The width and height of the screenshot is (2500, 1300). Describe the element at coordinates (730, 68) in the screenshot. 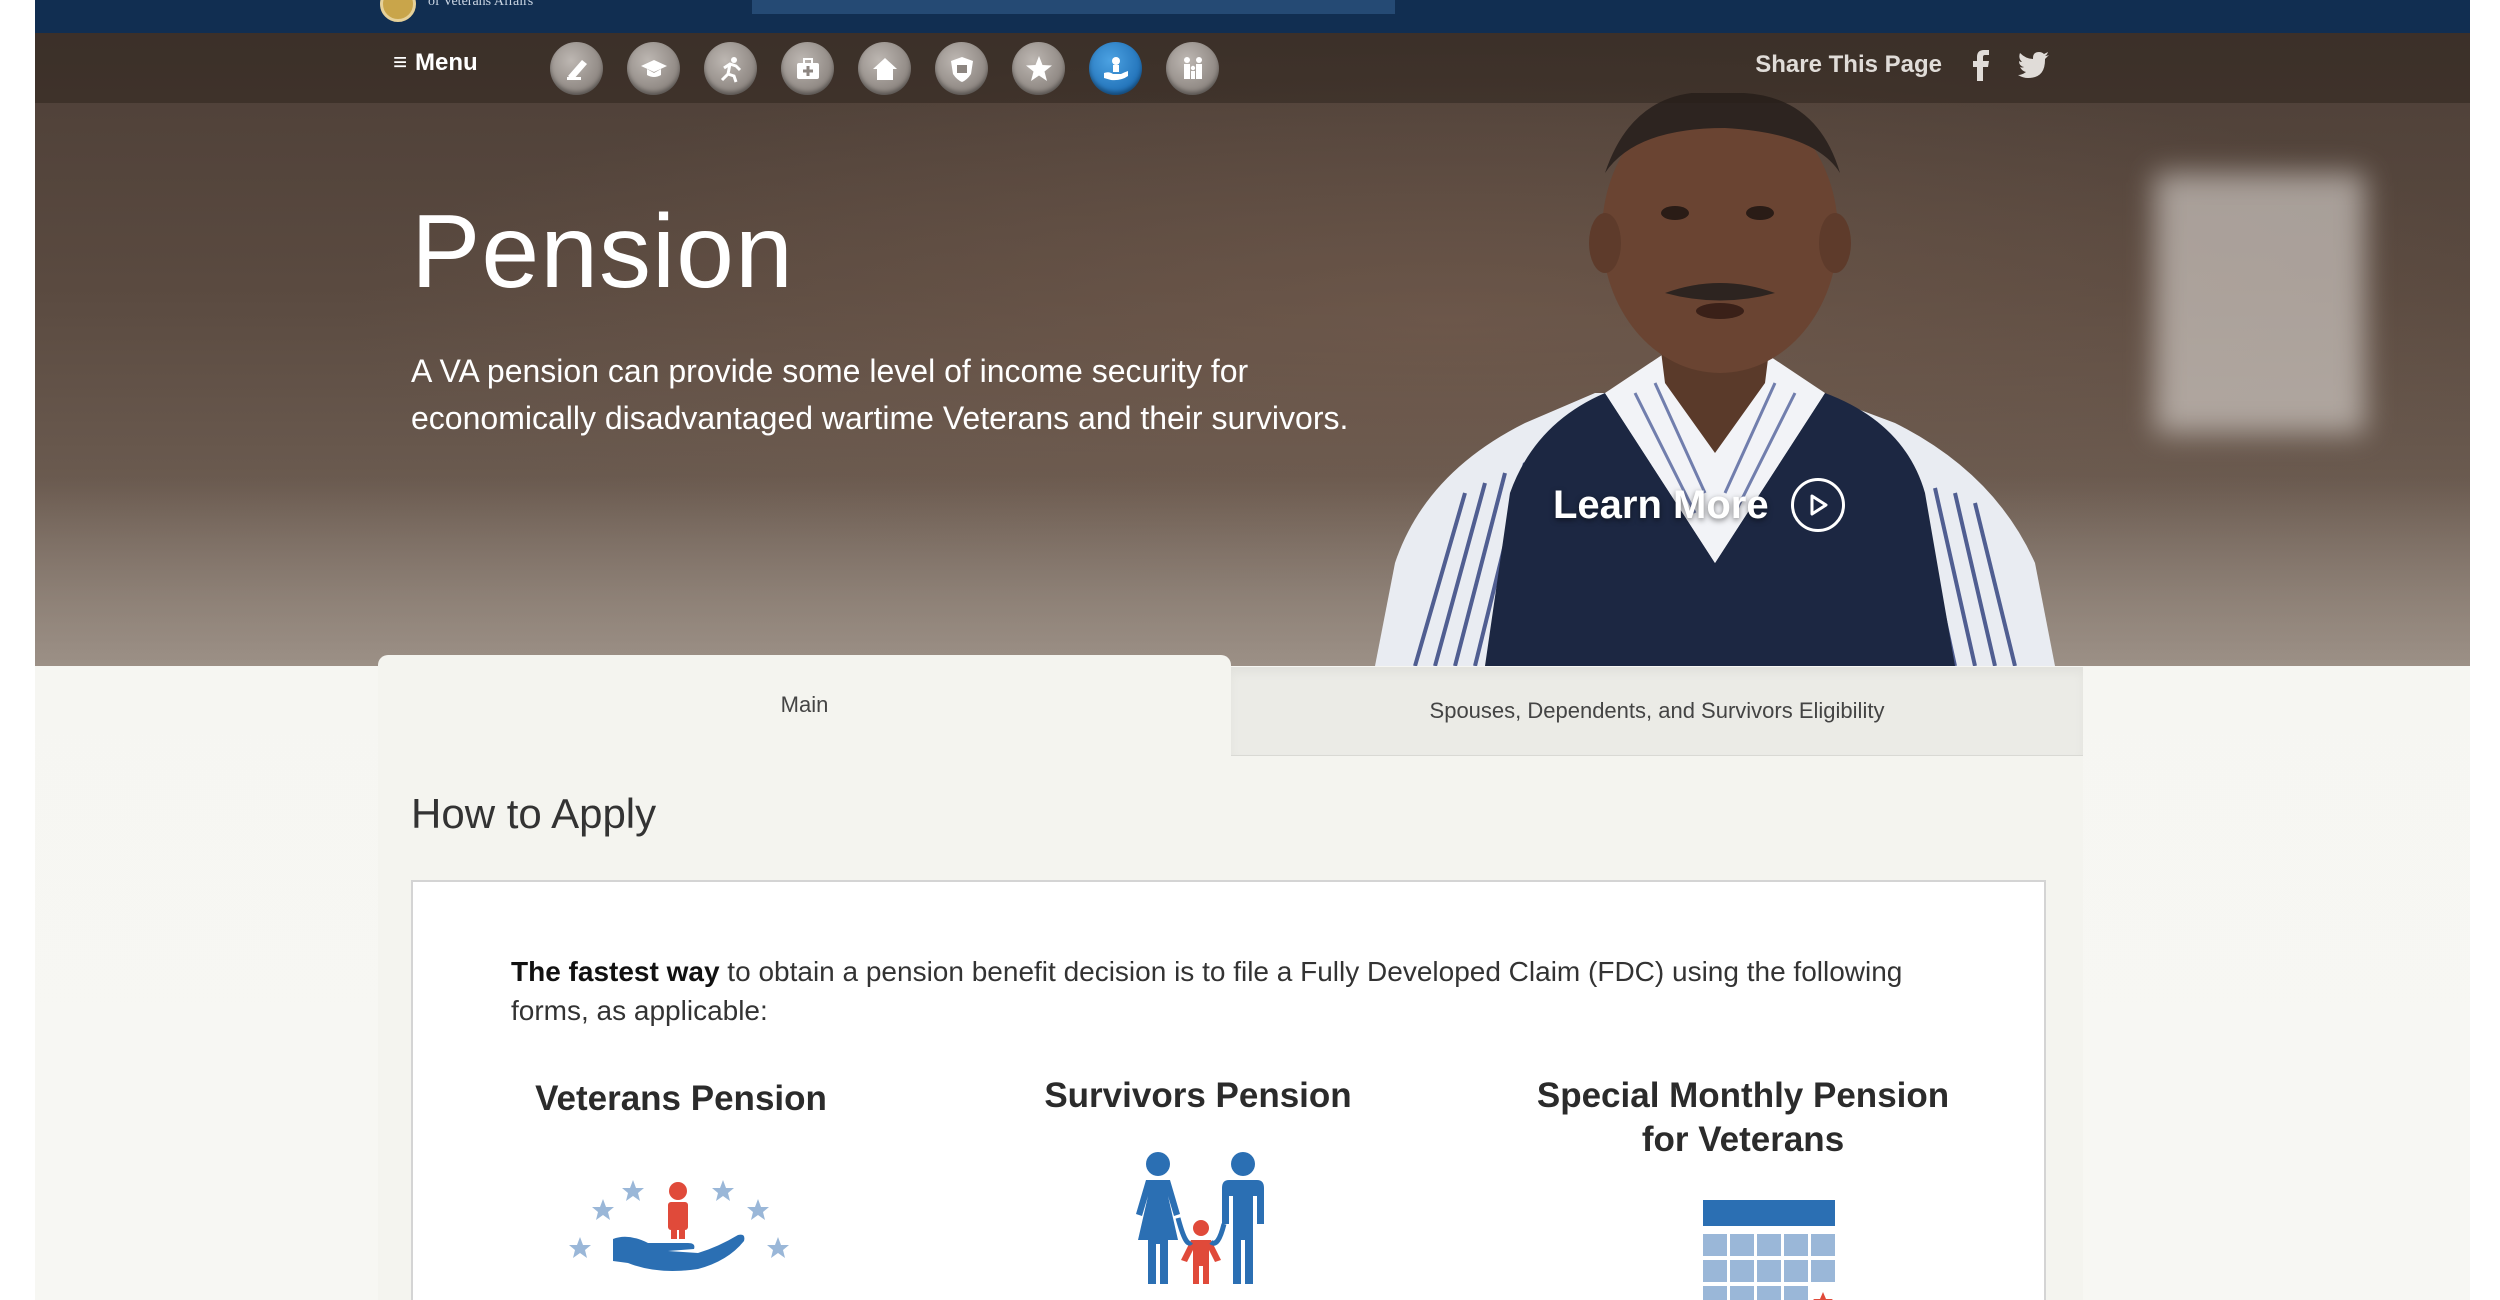

I see `careers-icon` at that location.